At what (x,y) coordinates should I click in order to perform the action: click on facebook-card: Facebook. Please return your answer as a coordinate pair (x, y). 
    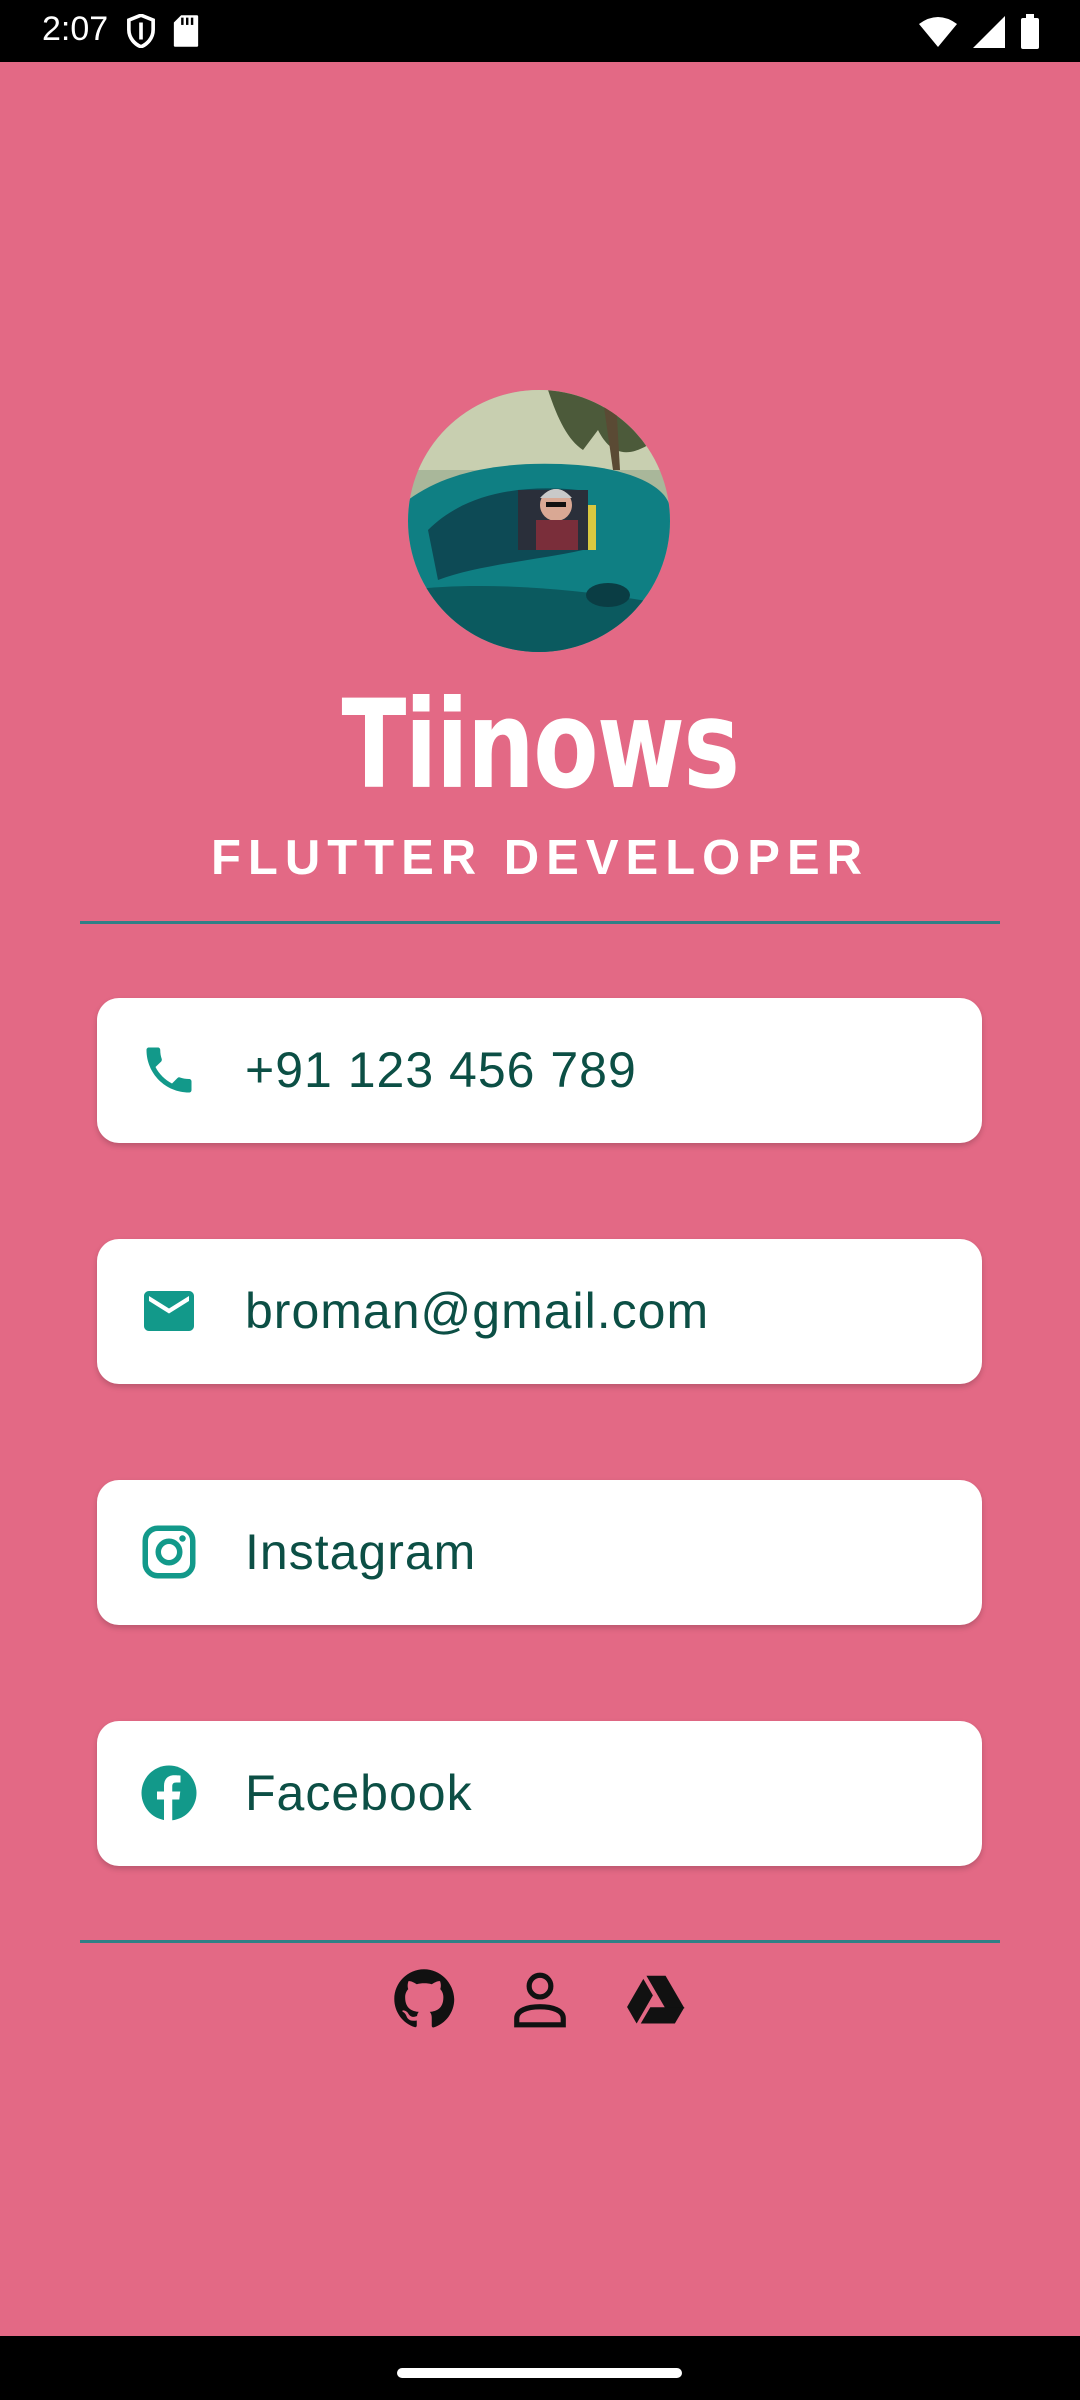
    Looking at the image, I should click on (539, 1793).